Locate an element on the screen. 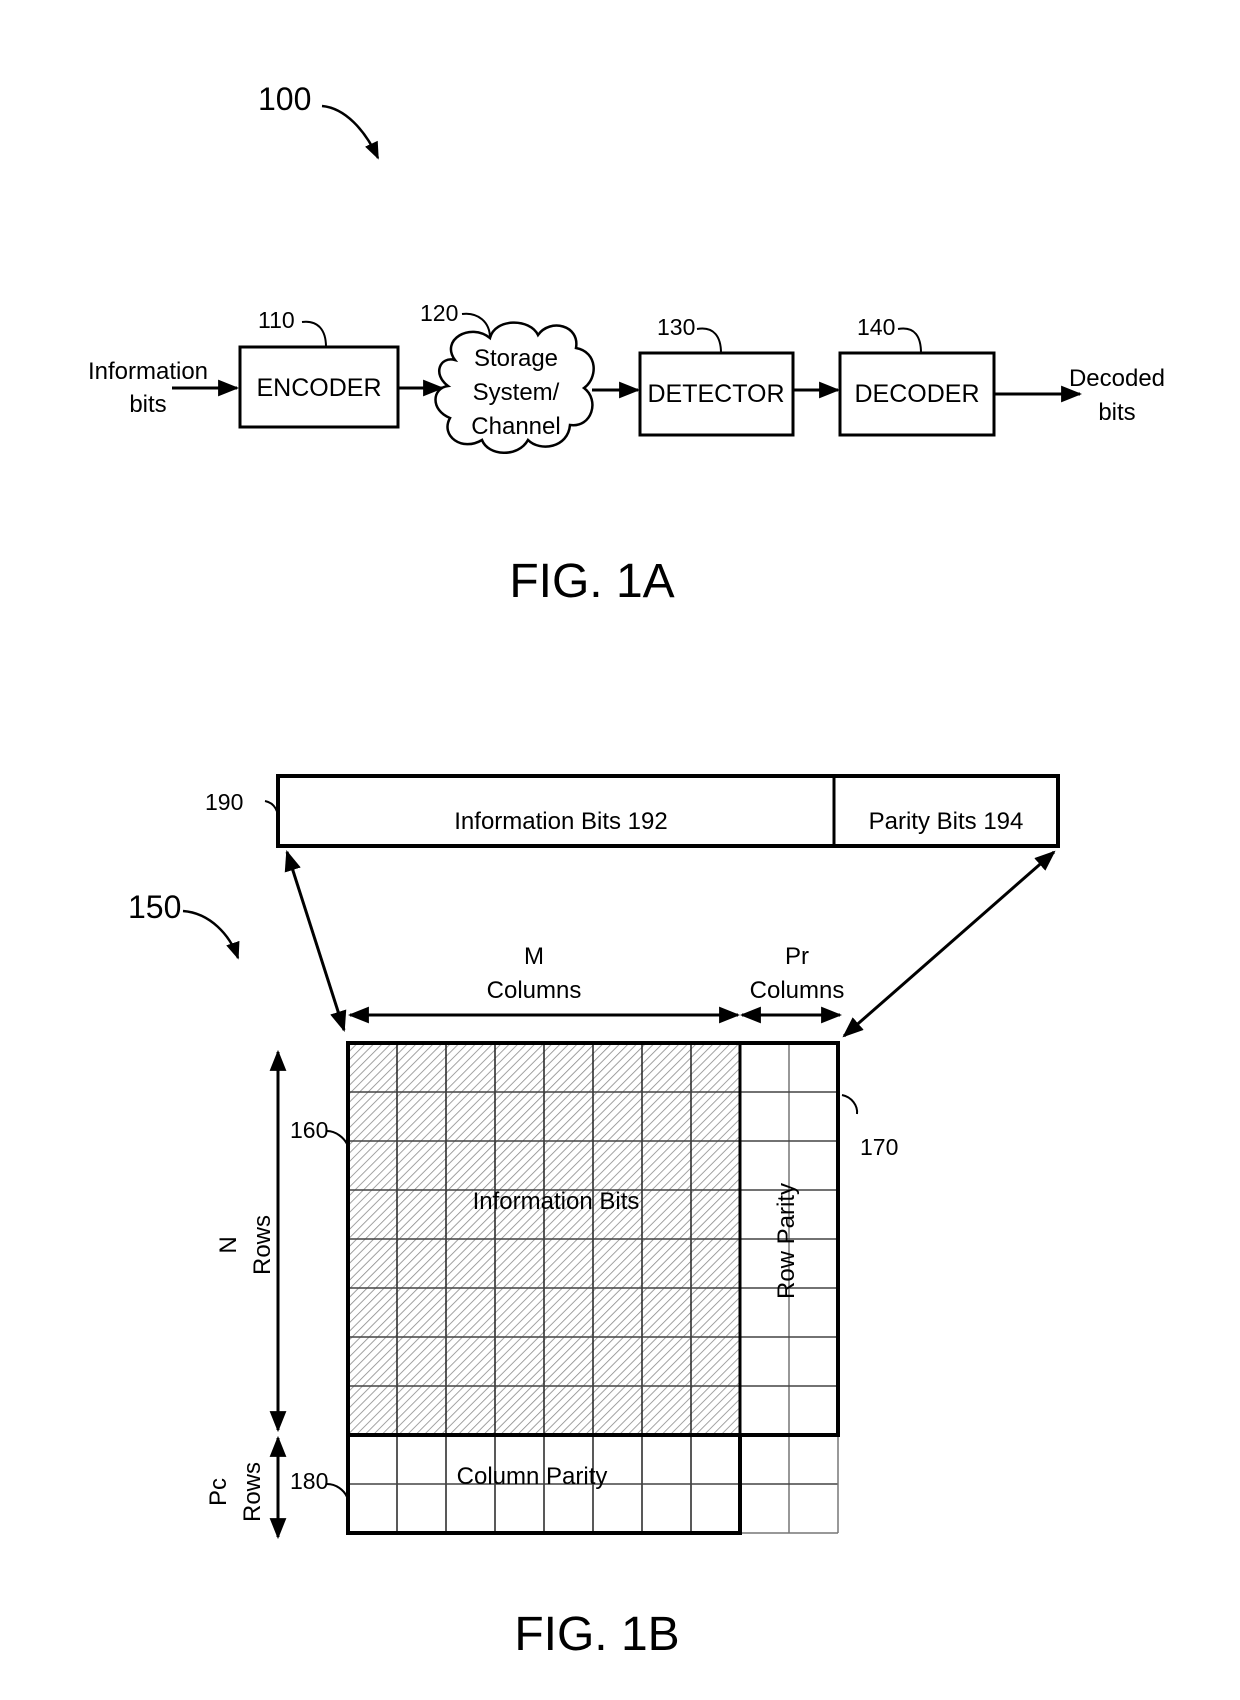 The height and width of the screenshot is (1700, 1240). row-parity-ref: 170 is located at coordinates (879, 1147).